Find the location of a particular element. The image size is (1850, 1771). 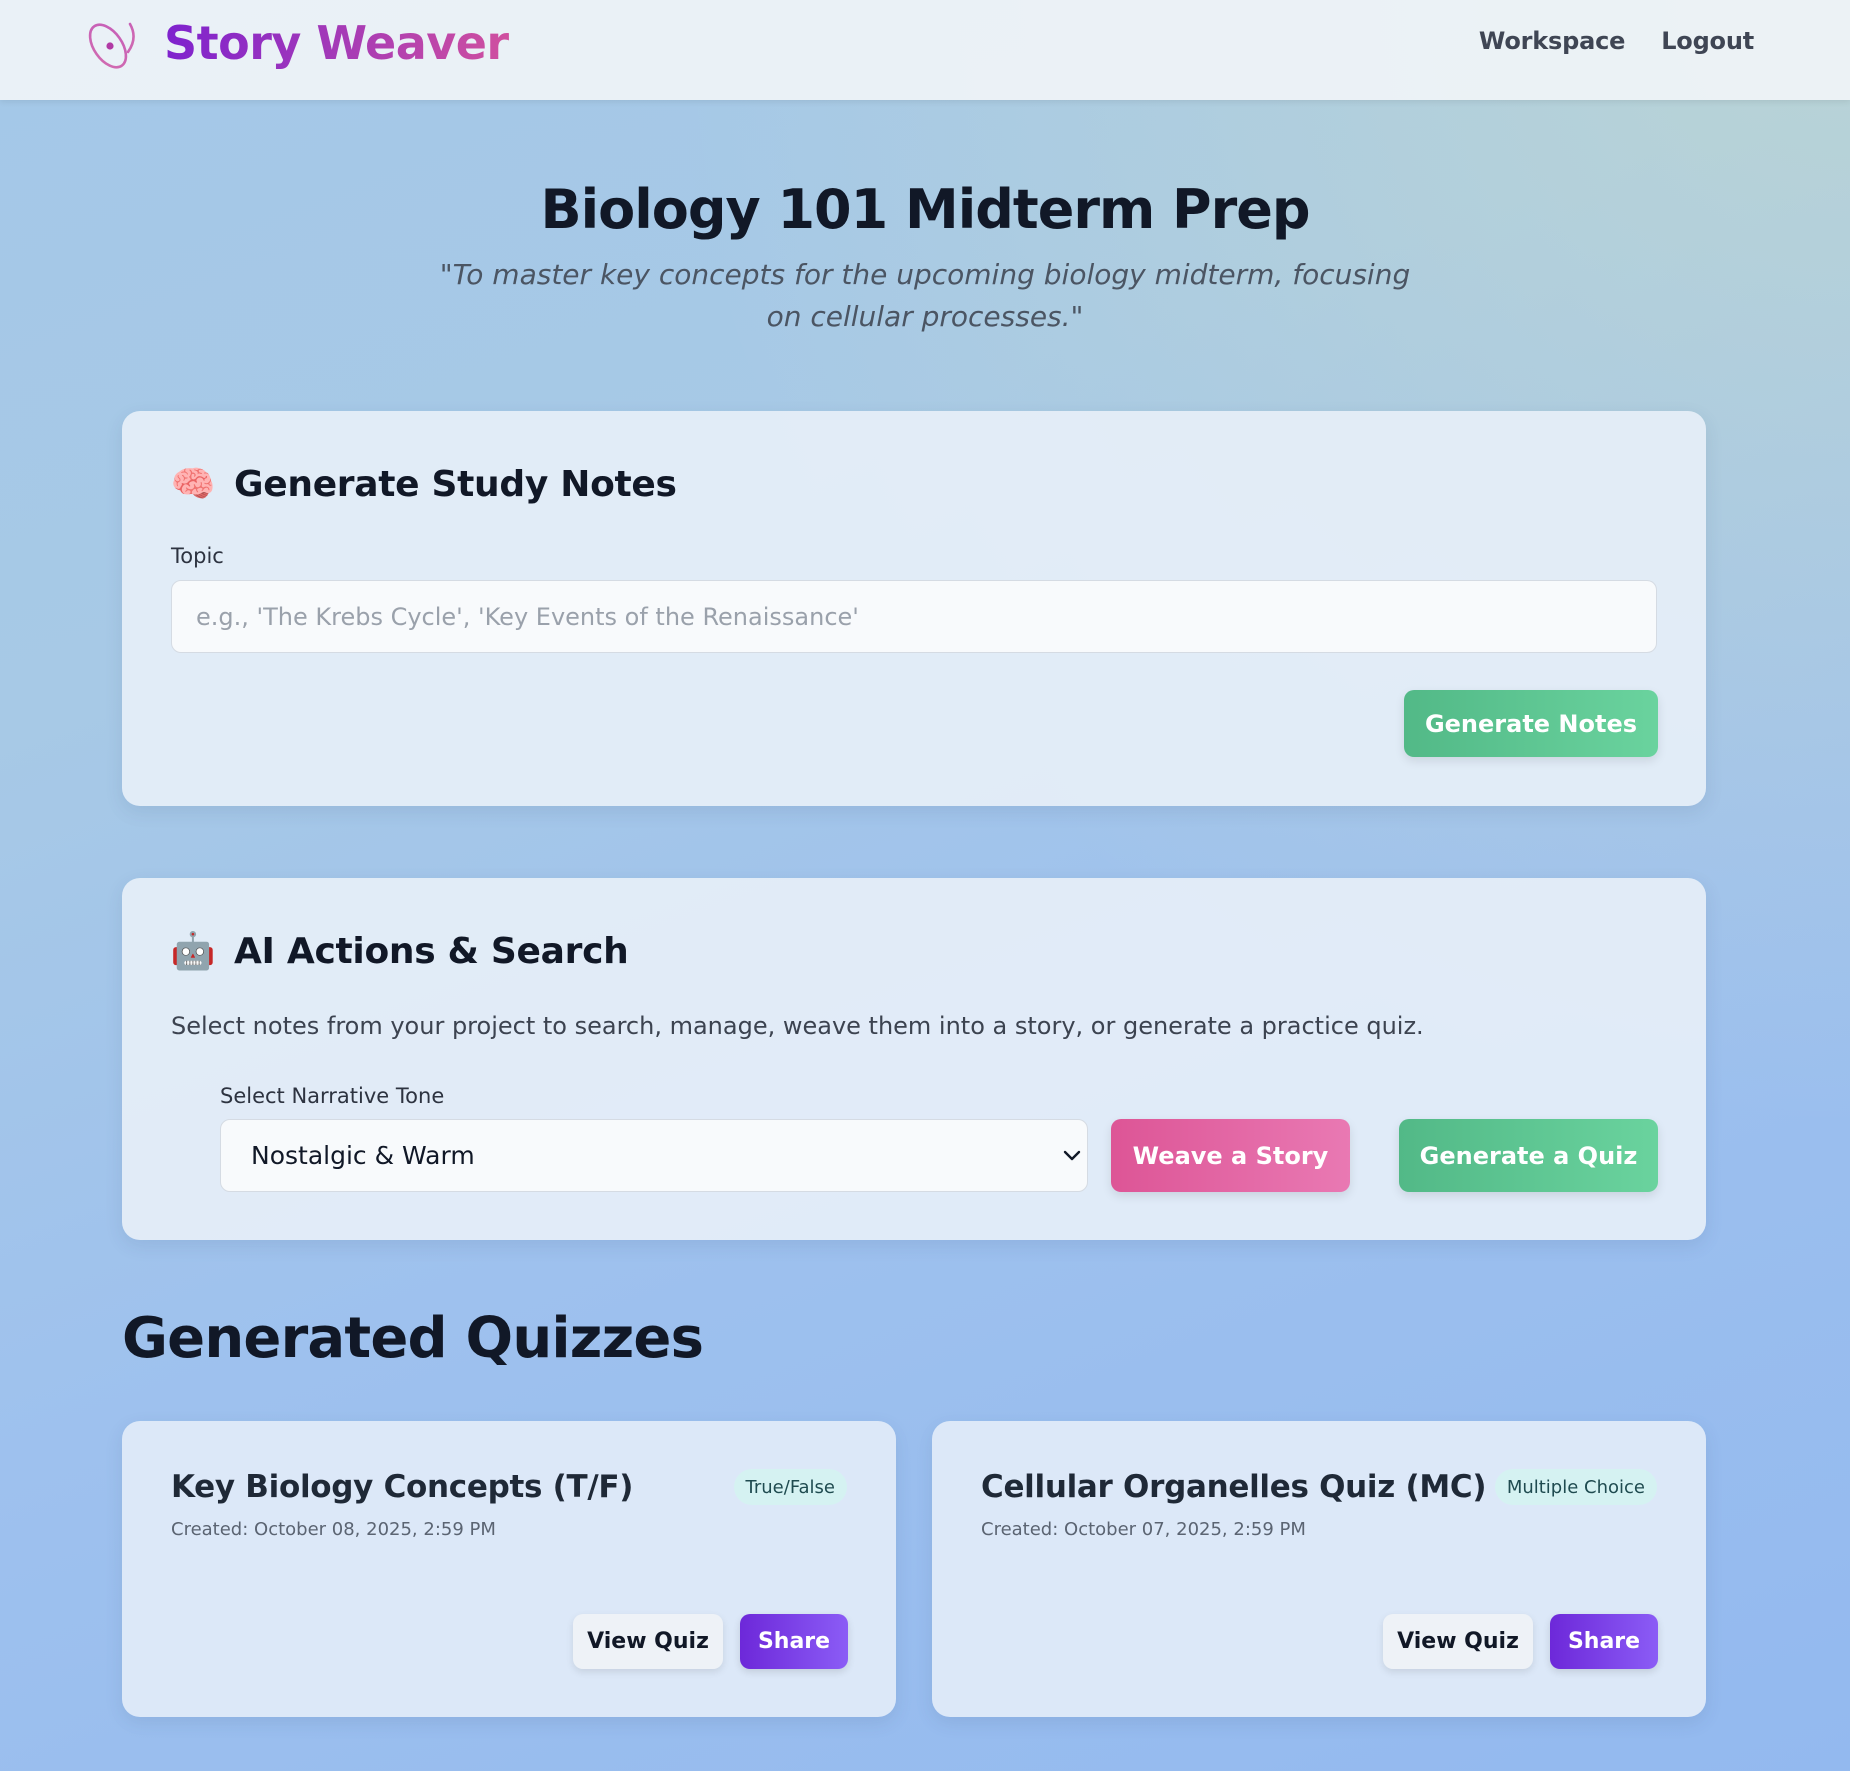

topic-label: Topic is located at coordinates (197, 556).